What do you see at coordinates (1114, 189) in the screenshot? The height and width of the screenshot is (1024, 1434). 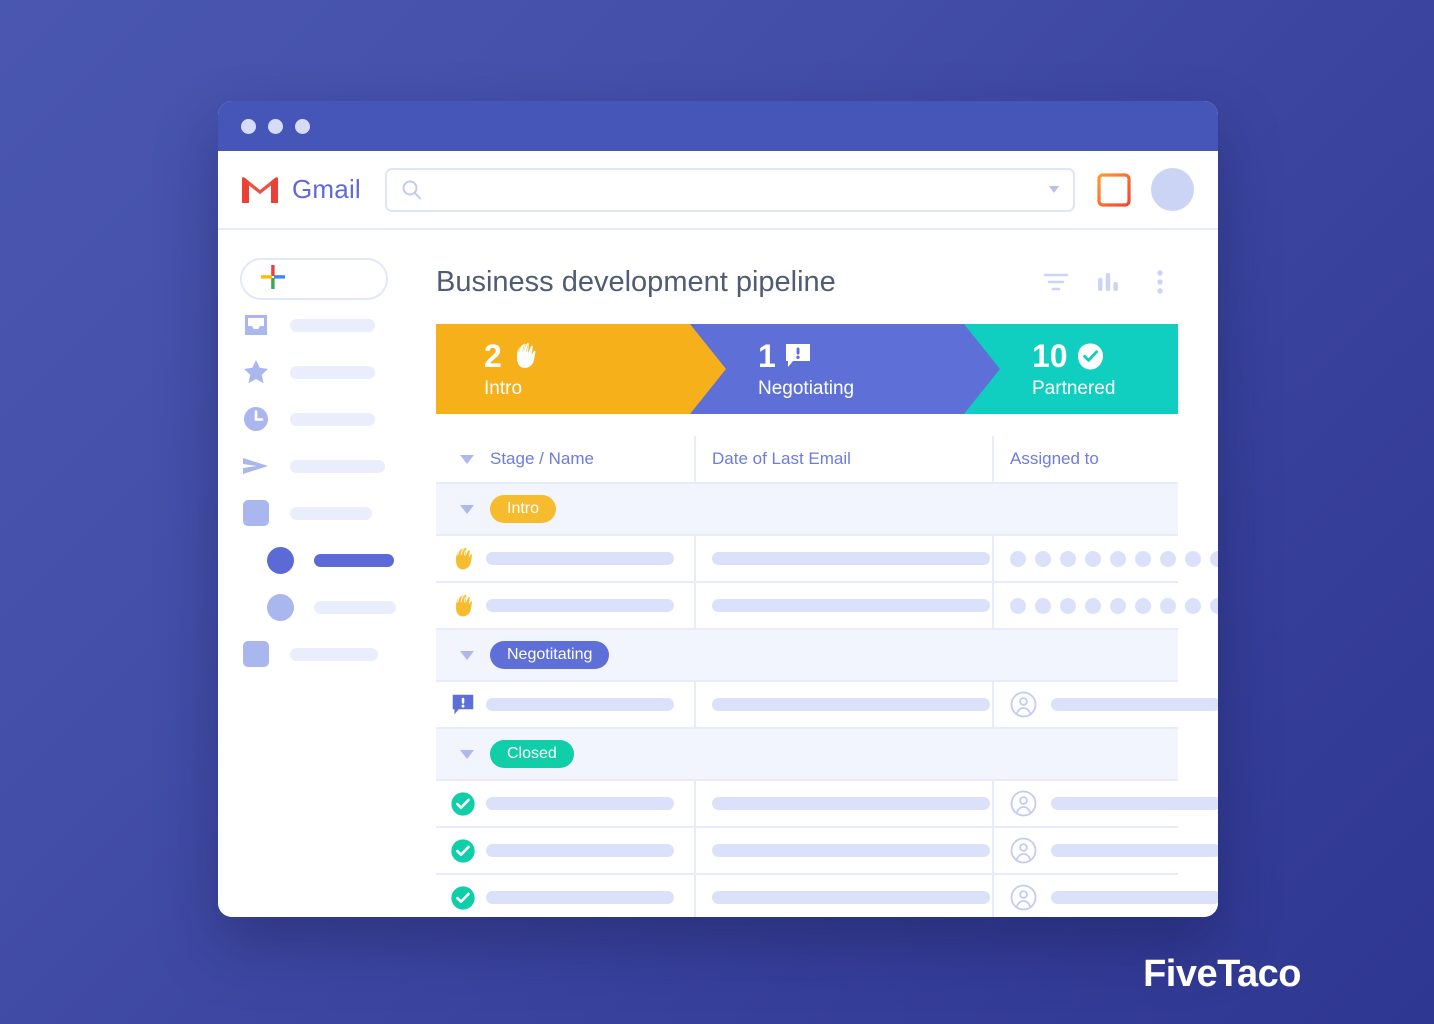 I see `layout-grid-icon` at bounding box center [1114, 189].